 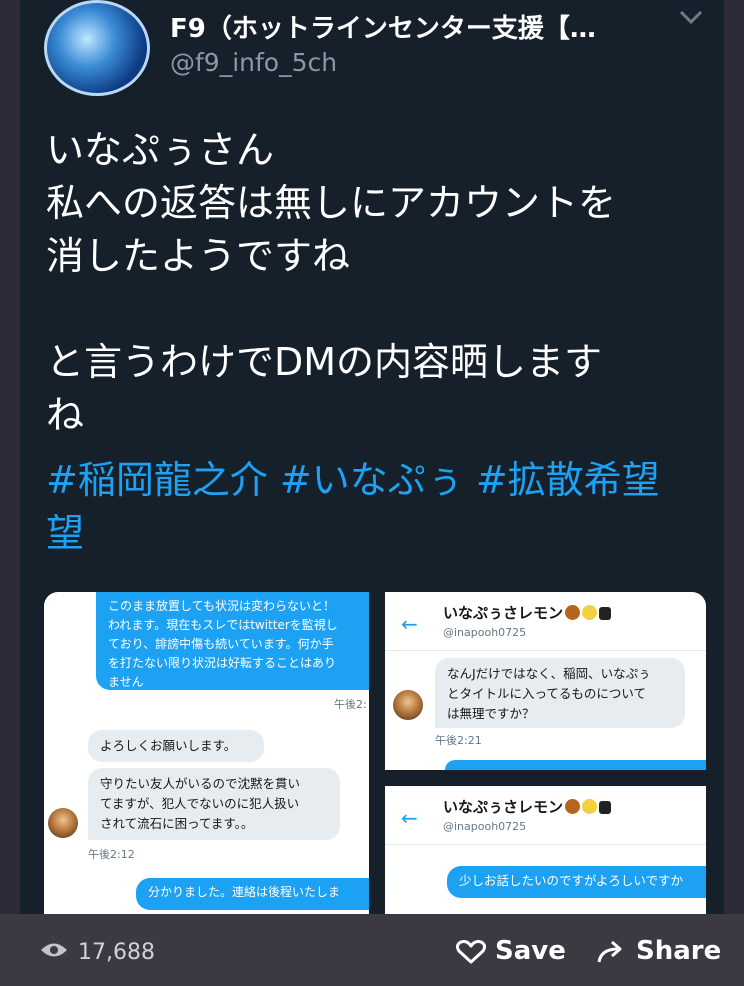 What do you see at coordinates (376, 309) in the screenshot?
I see `tweet-line` at bounding box center [376, 309].